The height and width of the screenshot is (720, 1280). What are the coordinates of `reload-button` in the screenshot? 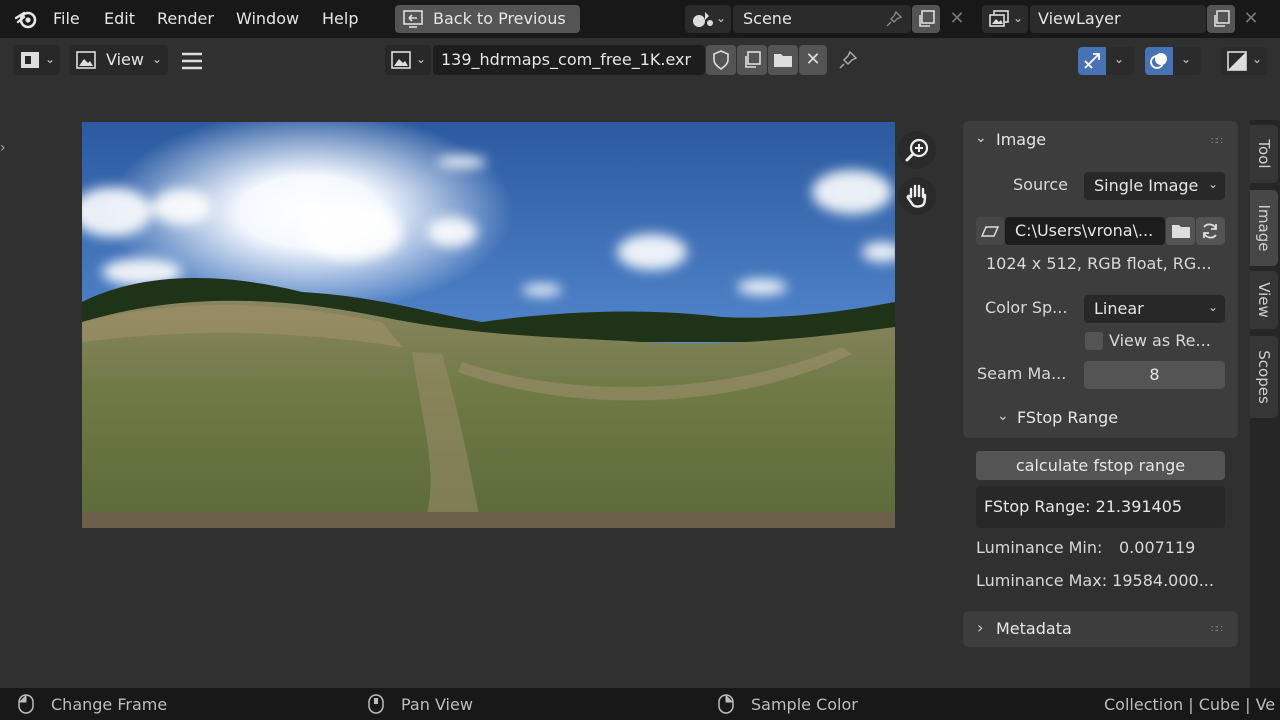 It's located at (1210, 231).